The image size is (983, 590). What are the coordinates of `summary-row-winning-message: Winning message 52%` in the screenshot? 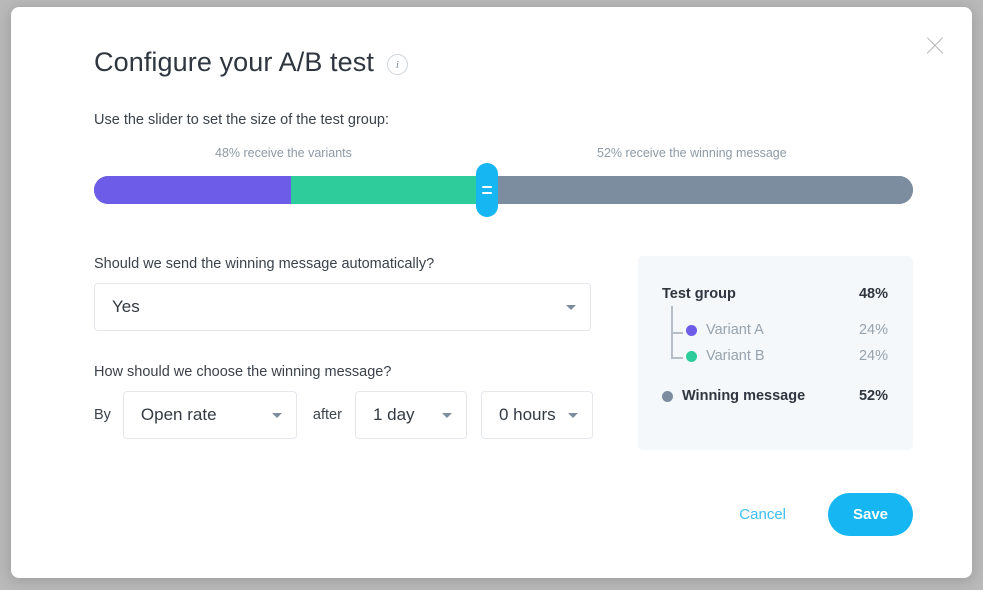 It's located at (775, 396).